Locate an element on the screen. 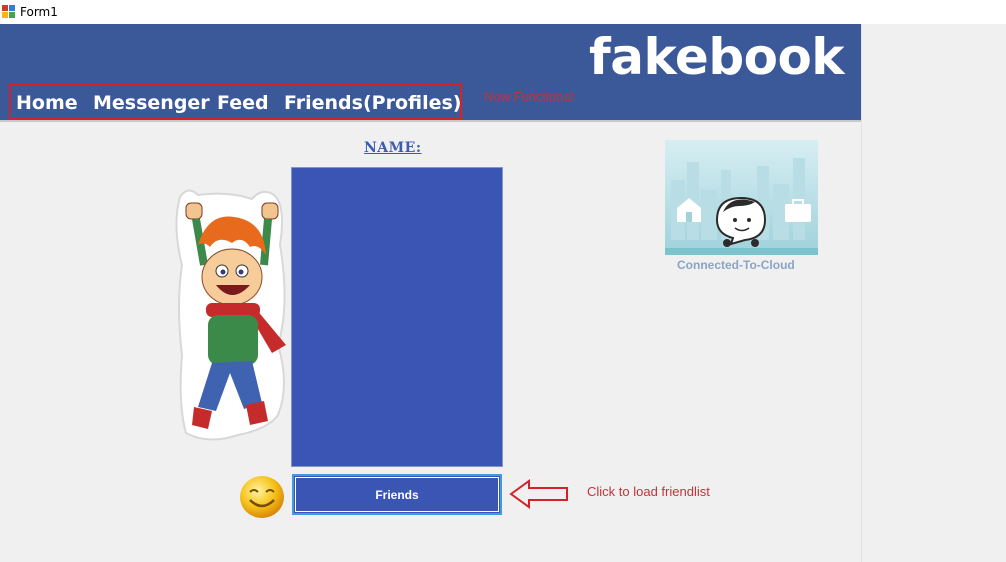  window-title: Form1 is located at coordinates (39, 12).